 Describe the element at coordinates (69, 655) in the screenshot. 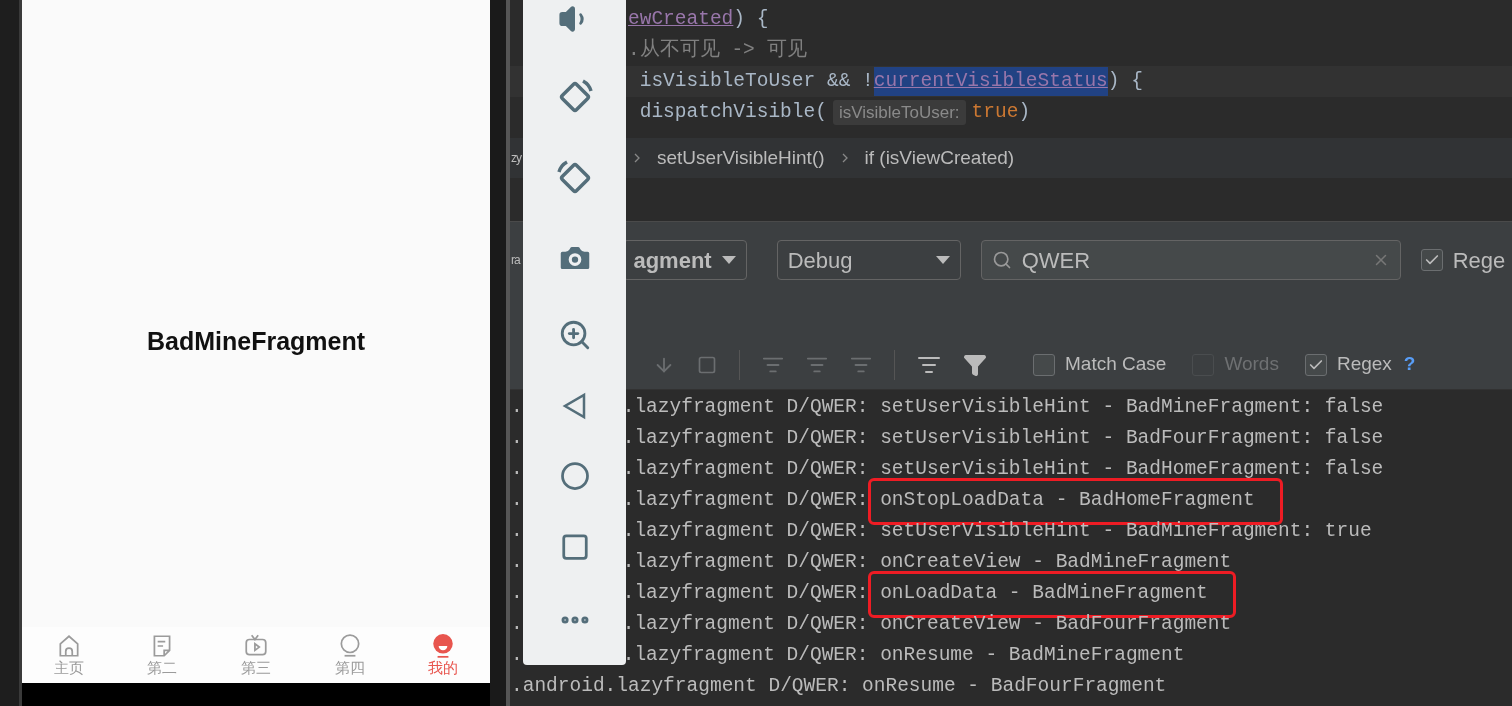

I see `nav-tab: 主页` at that location.